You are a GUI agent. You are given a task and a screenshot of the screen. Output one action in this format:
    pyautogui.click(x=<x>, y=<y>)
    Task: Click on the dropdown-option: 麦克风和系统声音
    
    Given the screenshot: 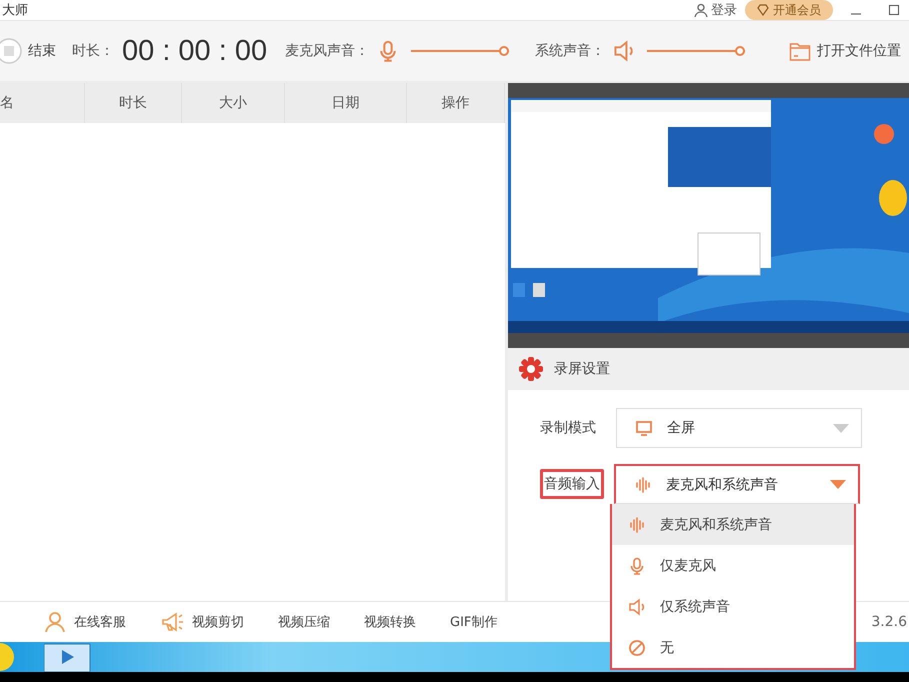 What is the action you would take?
    pyautogui.click(x=733, y=524)
    